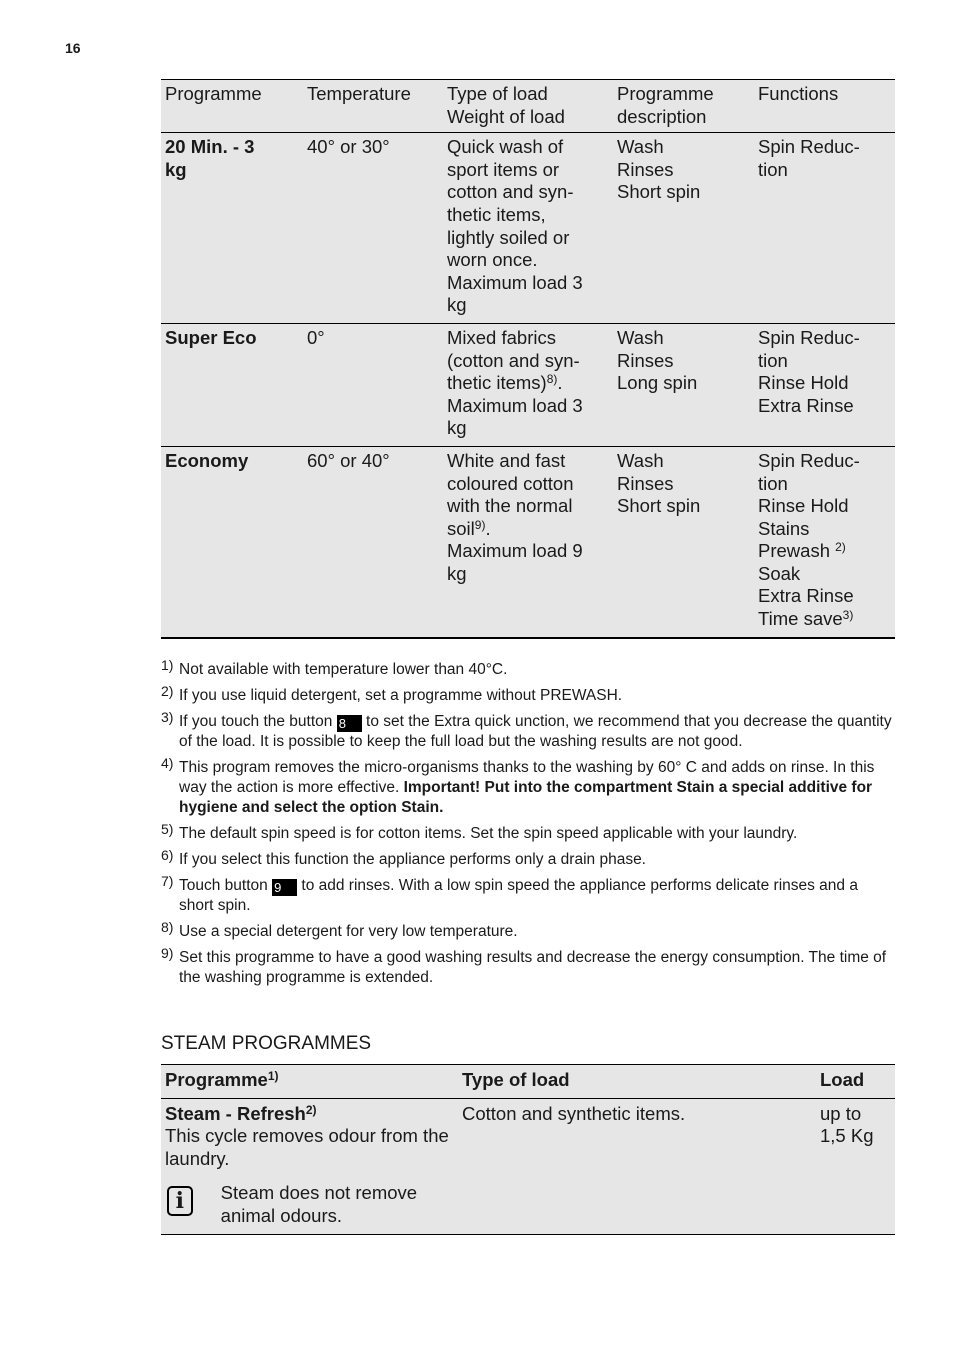 The width and height of the screenshot is (954, 1352). What do you see at coordinates (273, 1076) in the screenshot?
I see `footnote-ref: 1)` at bounding box center [273, 1076].